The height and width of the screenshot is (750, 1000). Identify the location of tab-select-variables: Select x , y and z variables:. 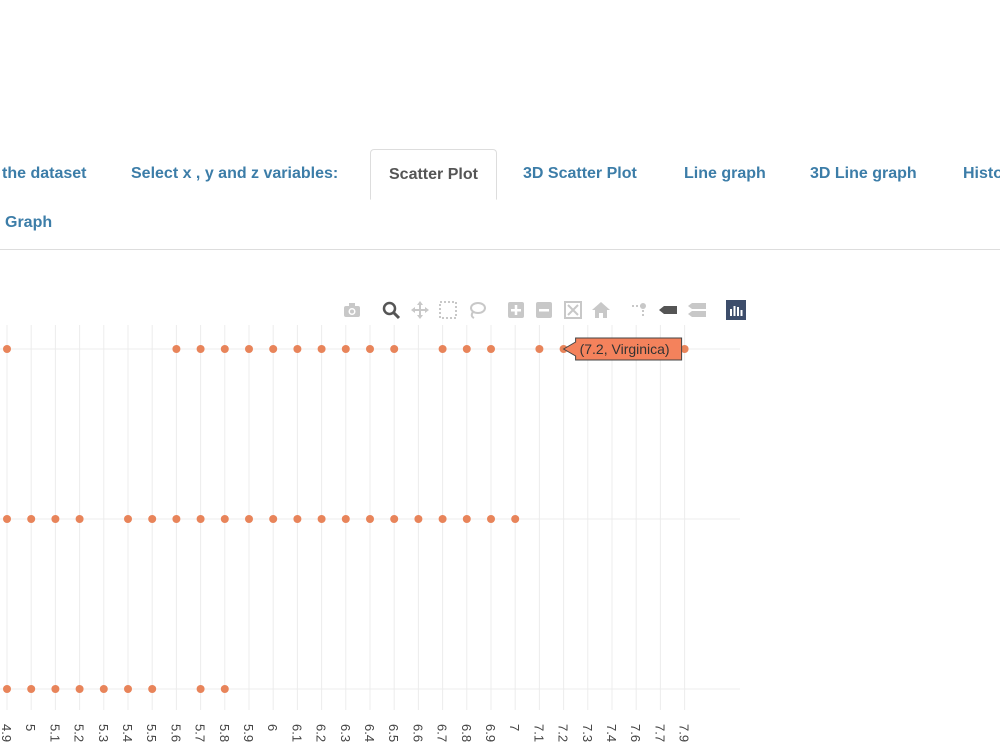
(234, 174).